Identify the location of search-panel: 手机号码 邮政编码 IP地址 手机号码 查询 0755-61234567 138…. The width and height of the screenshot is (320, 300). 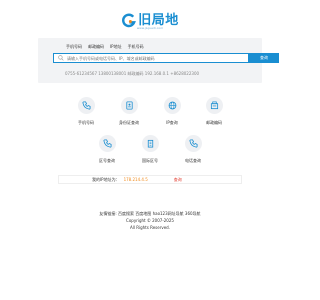
(158, 60).